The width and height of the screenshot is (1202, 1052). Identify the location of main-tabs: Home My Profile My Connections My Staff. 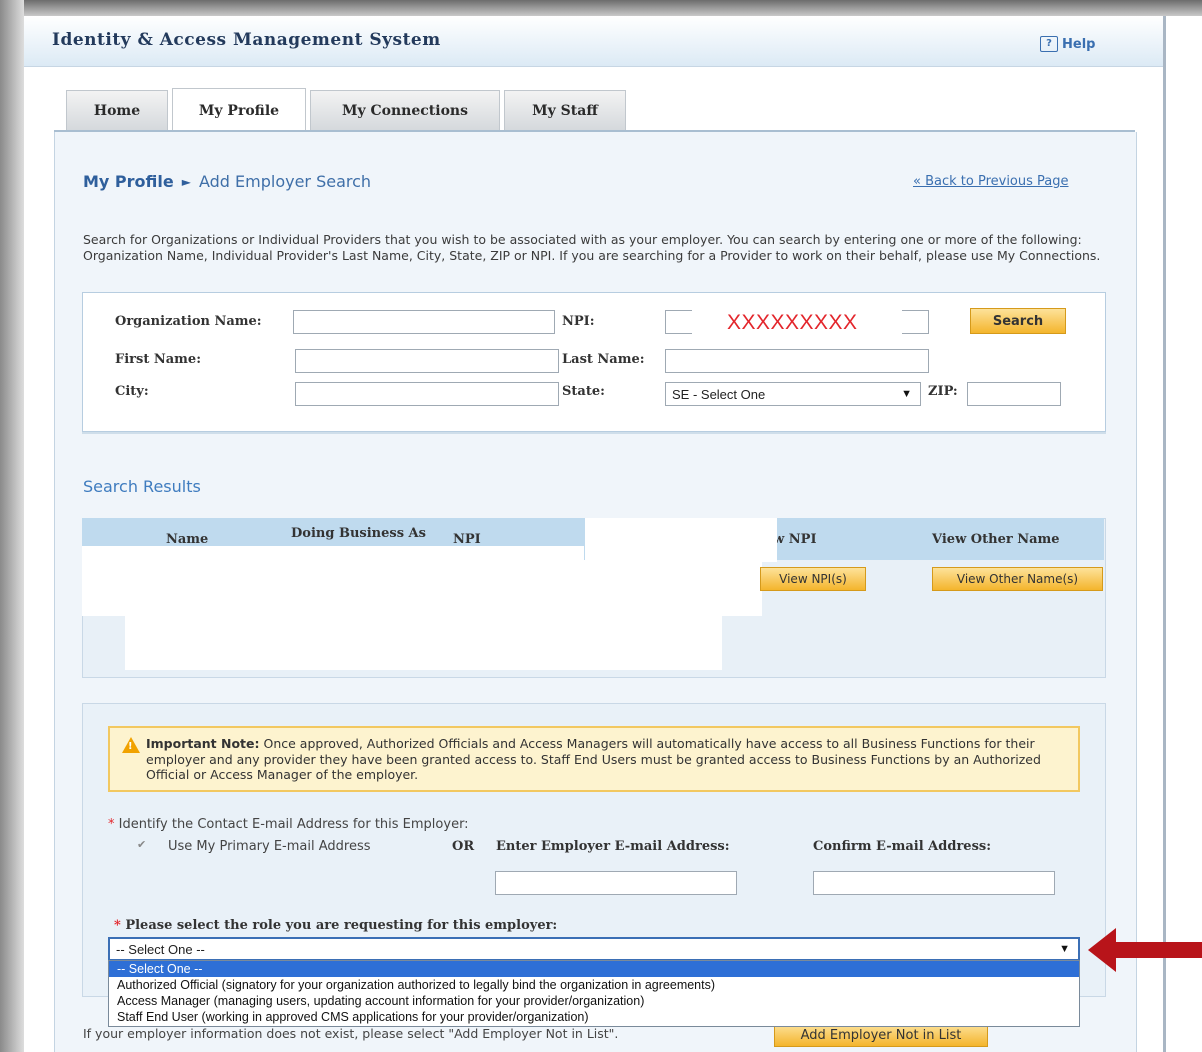
(348, 110).